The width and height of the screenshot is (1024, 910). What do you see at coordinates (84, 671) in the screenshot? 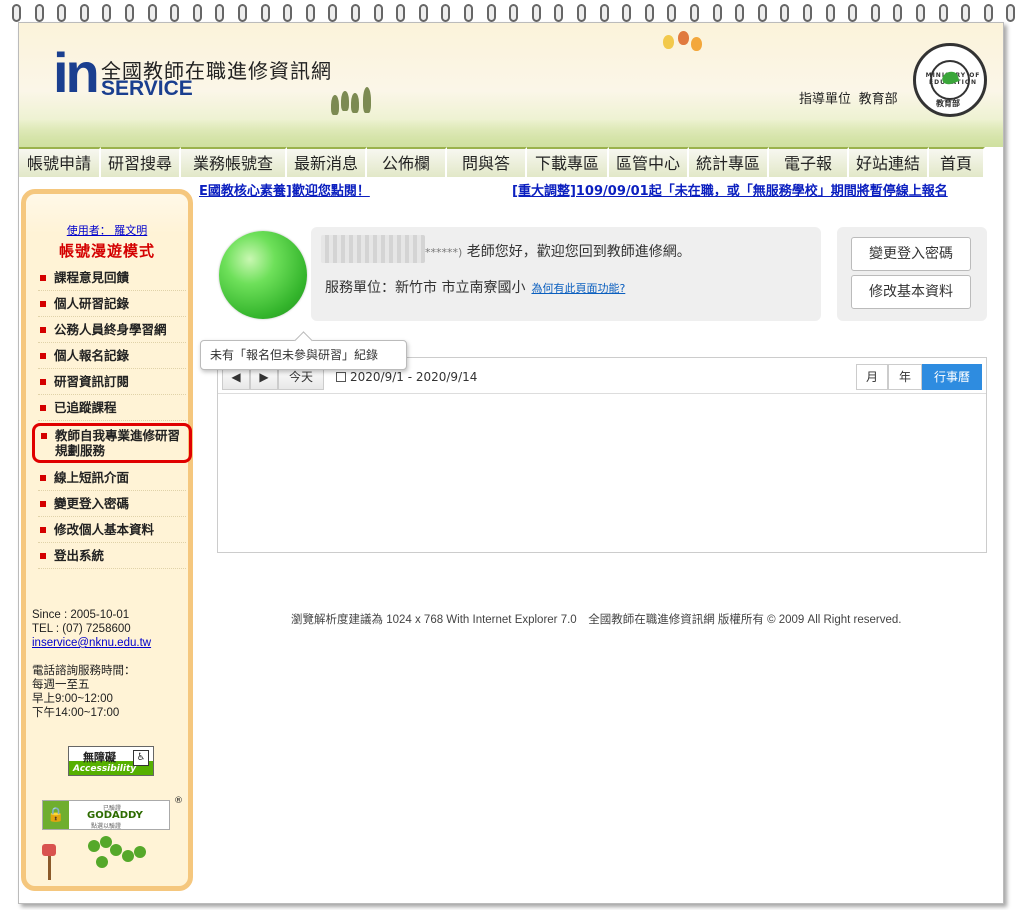
I see `service-hours-title: 電話諮詢服務時間：` at bounding box center [84, 671].